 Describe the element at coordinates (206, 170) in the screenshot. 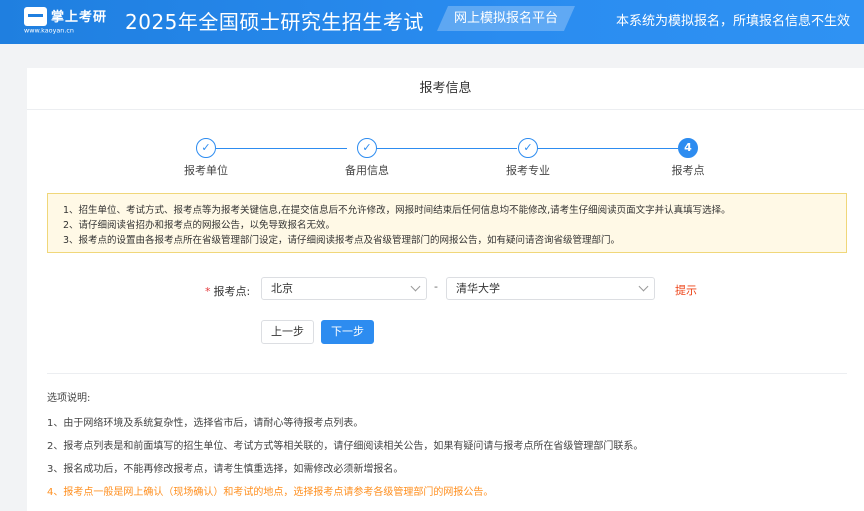

I see `step-label-unit: 报考单位` at that location.